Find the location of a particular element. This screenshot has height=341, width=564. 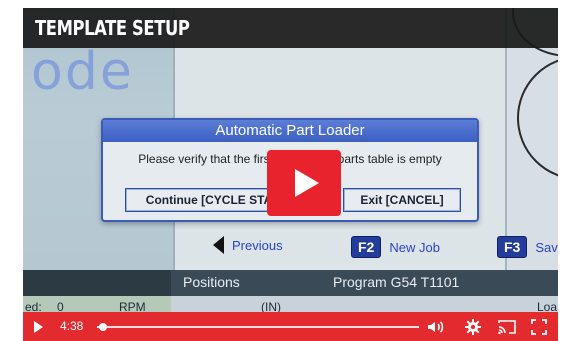

cnc-function-row: Previous F2 New Job F3 Sav is located at coordinates (290, 247).